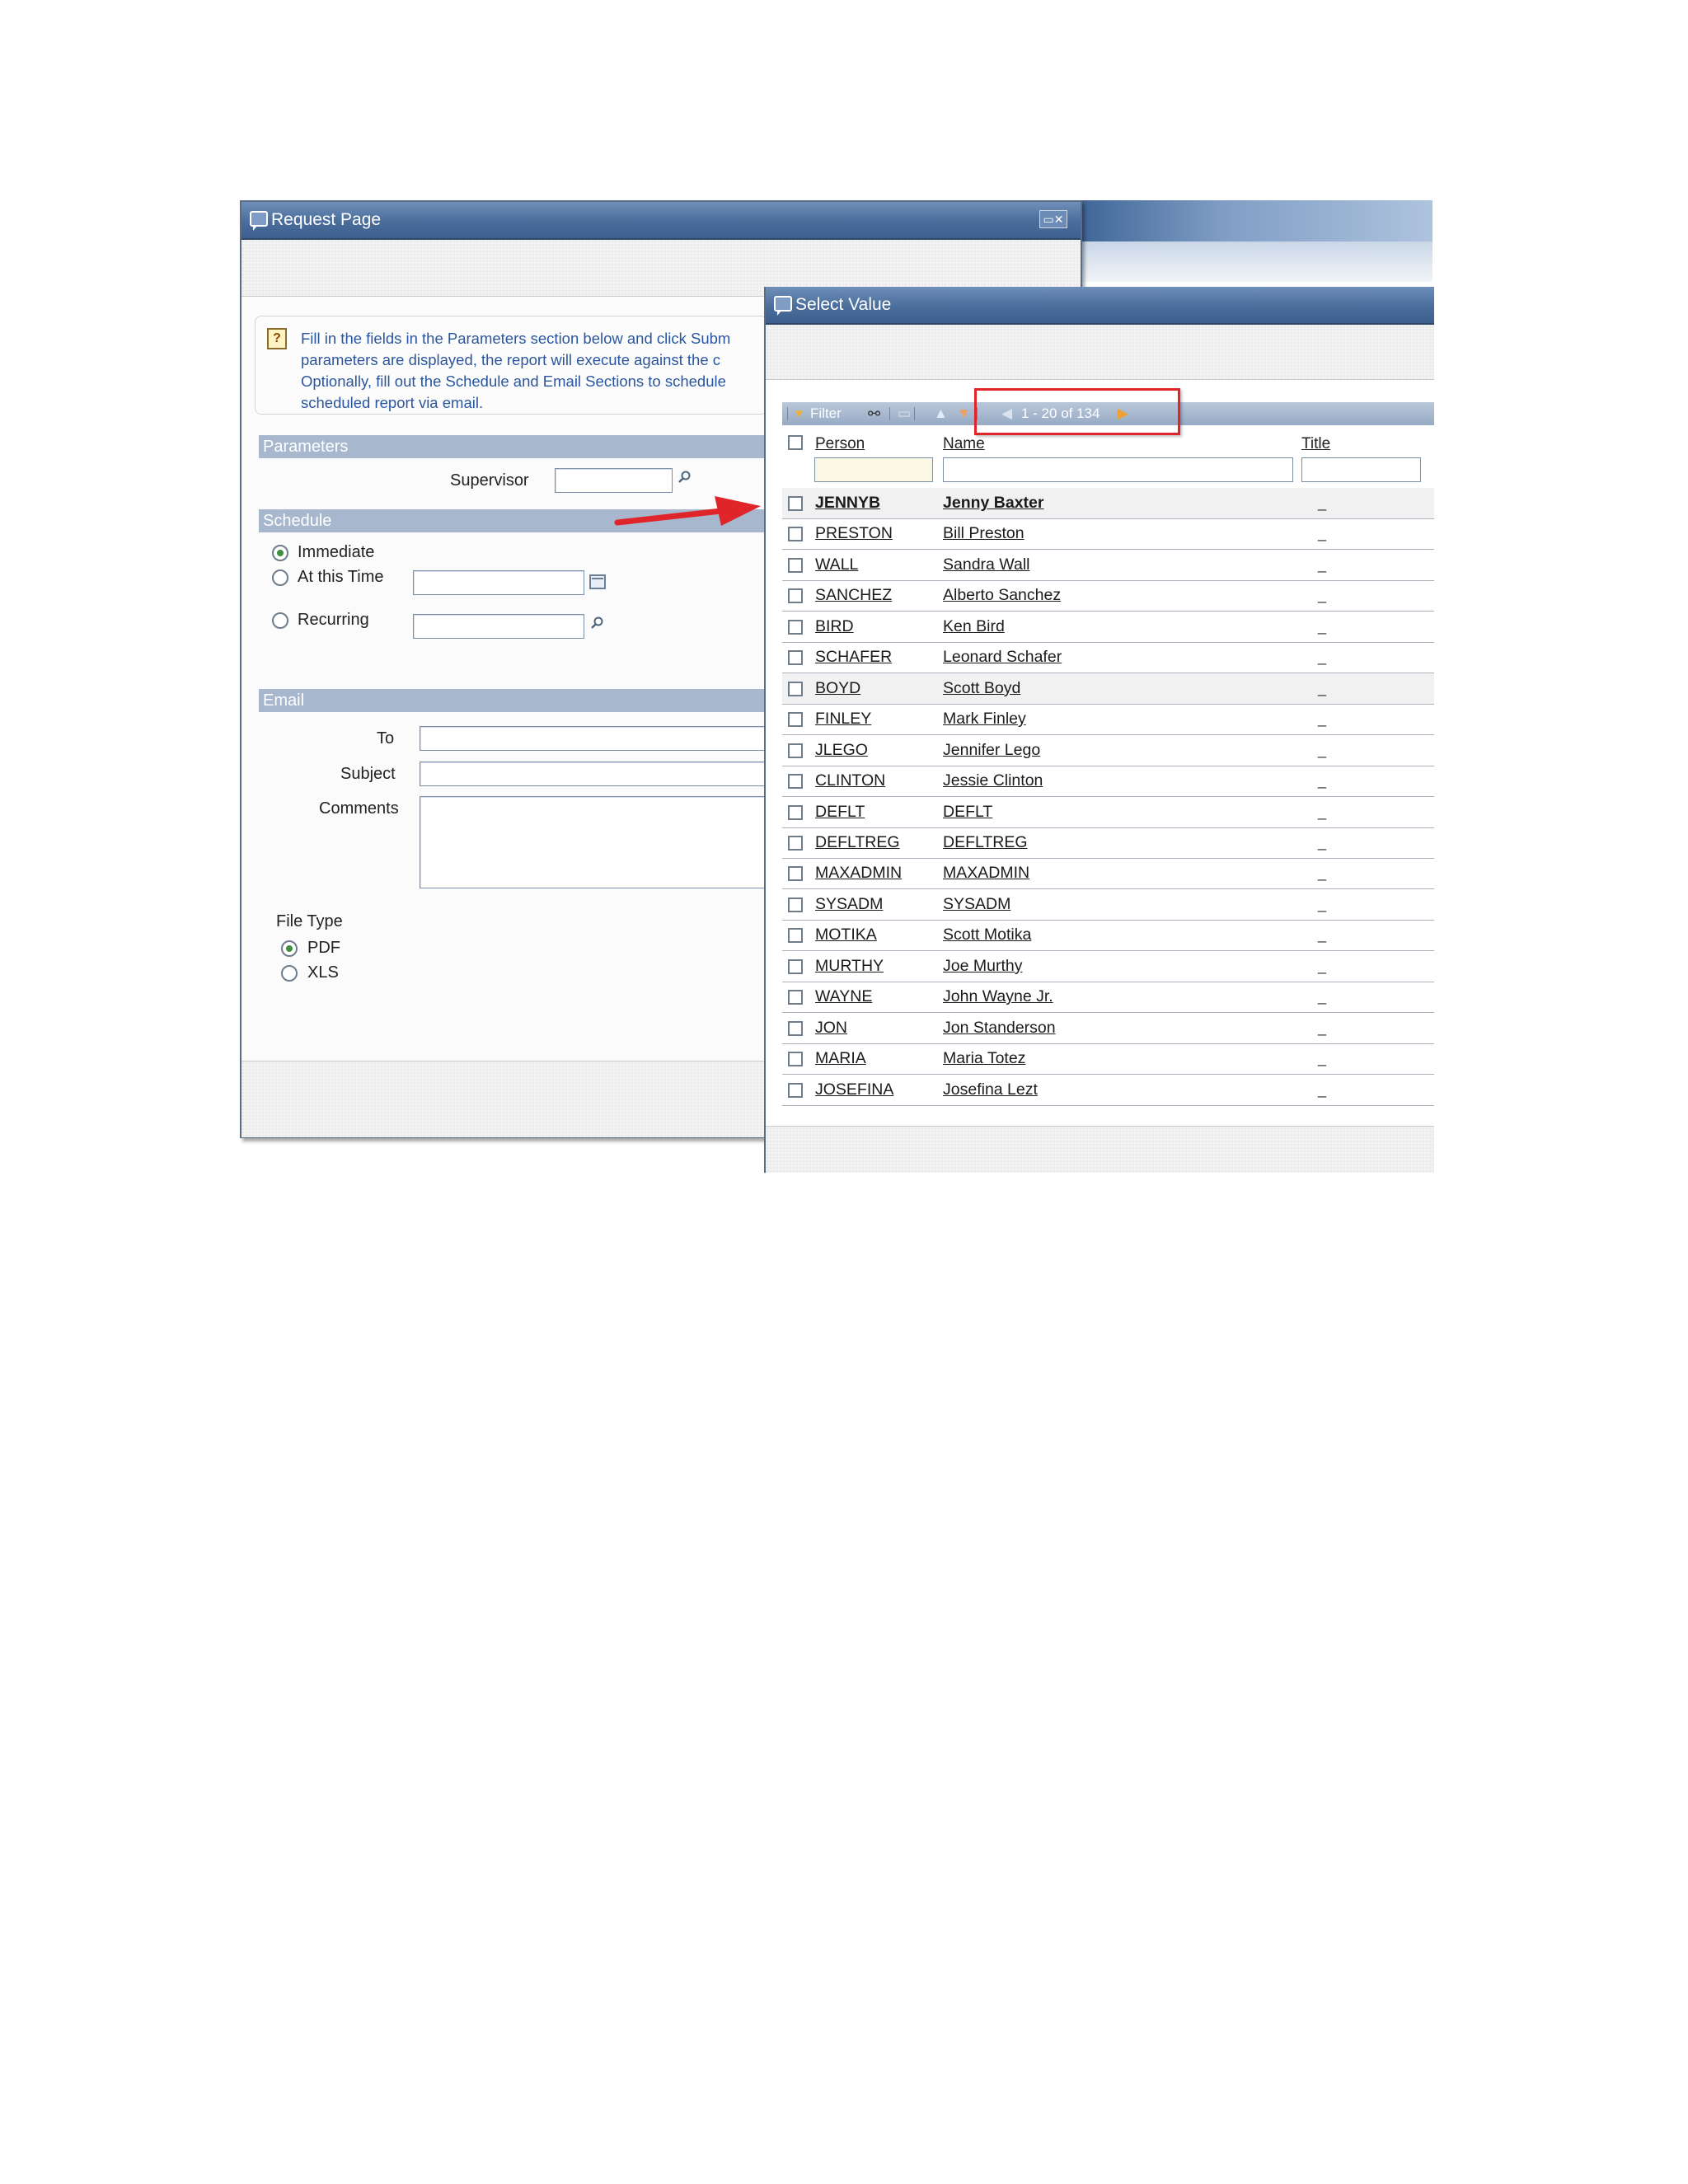 This screenshot has width=1688, height=2184. I want to click on name-link: Jessie Clinton, so click(993, 780).